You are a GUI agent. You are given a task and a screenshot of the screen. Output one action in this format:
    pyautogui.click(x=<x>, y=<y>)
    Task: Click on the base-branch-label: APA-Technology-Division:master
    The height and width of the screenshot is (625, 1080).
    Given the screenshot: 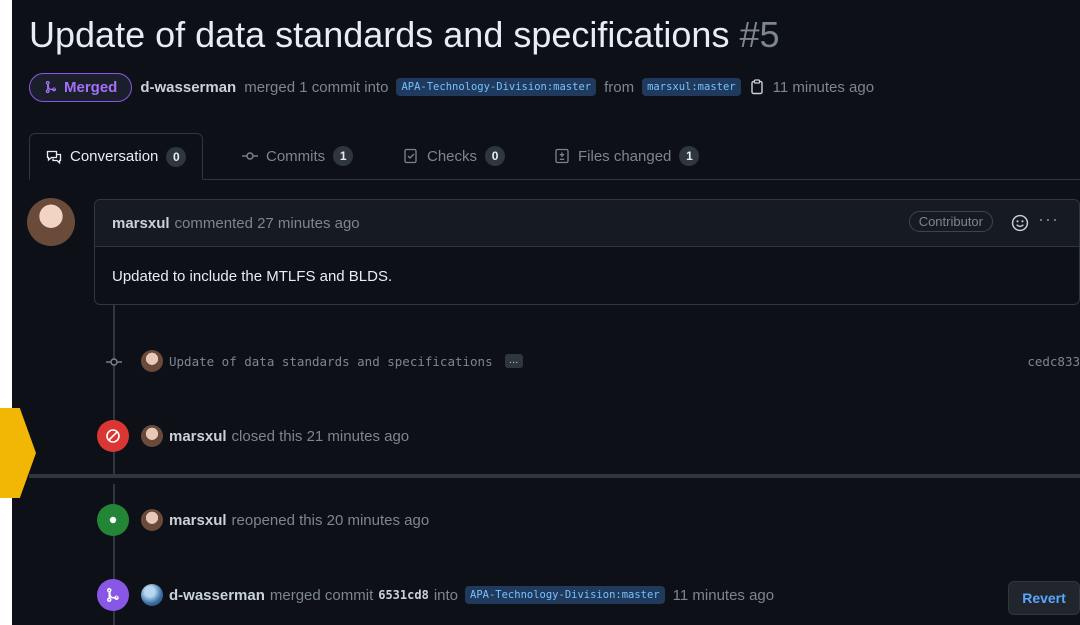 What is the action you would take?
    pyautogui.click(x=496, y=87)
    